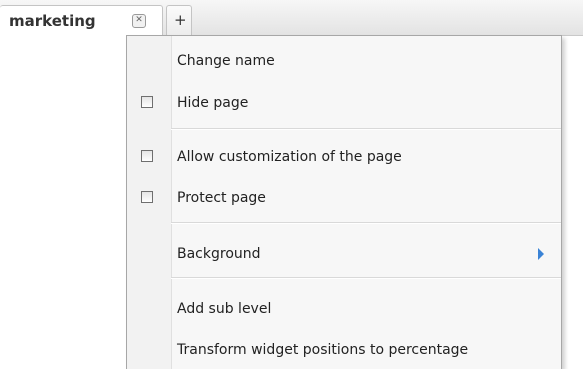  What do you see at coordinates (147, 197) in the screenshot?
I see `protect-page-checkbox` at bounding box center [147, 197].